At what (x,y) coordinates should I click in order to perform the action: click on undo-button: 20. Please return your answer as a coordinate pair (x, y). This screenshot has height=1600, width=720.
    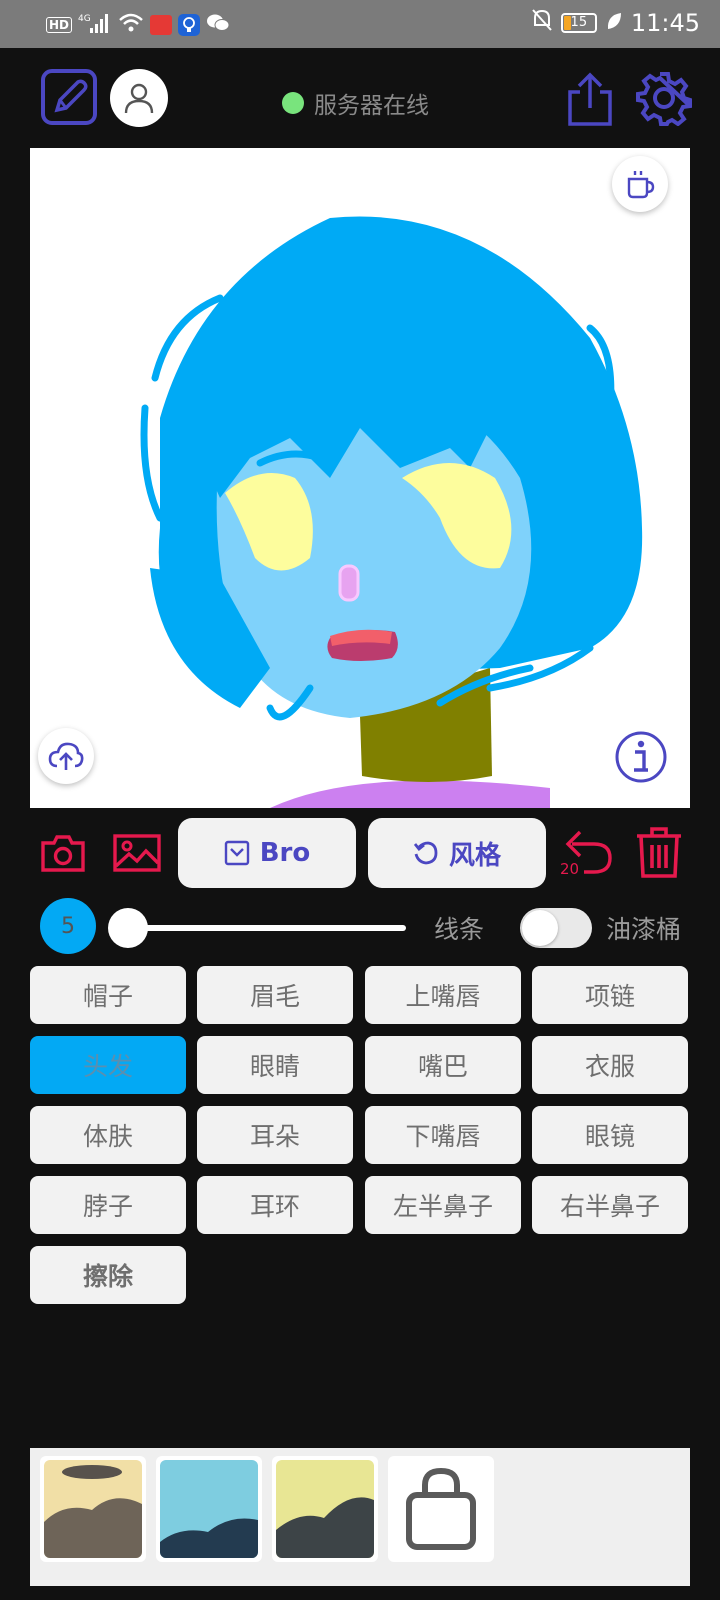
    Looking at the image, I should click on (587, 854).